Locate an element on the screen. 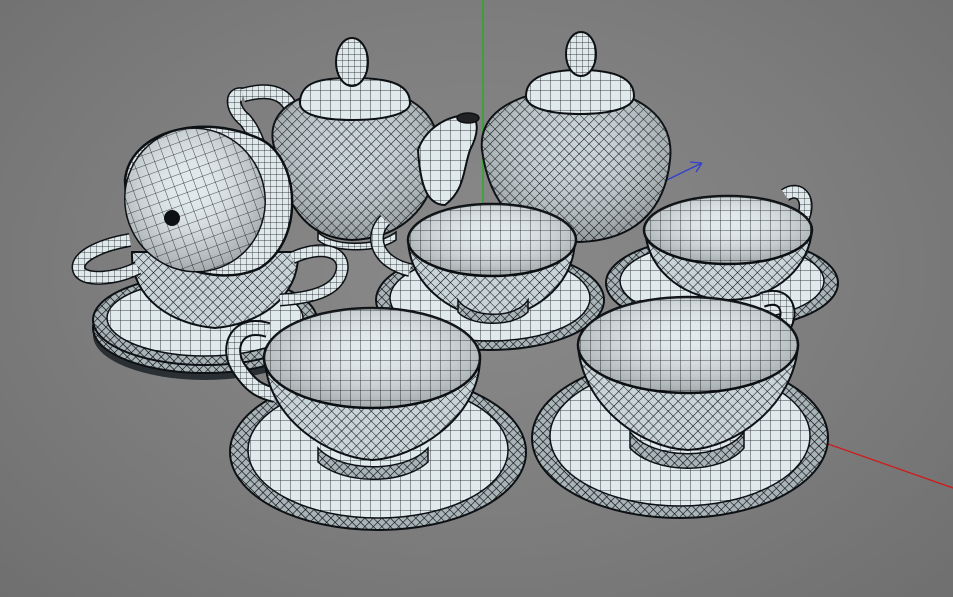 The image size is (953, 597). cup-bottom-center-icon is located at coordinates (172, 218).